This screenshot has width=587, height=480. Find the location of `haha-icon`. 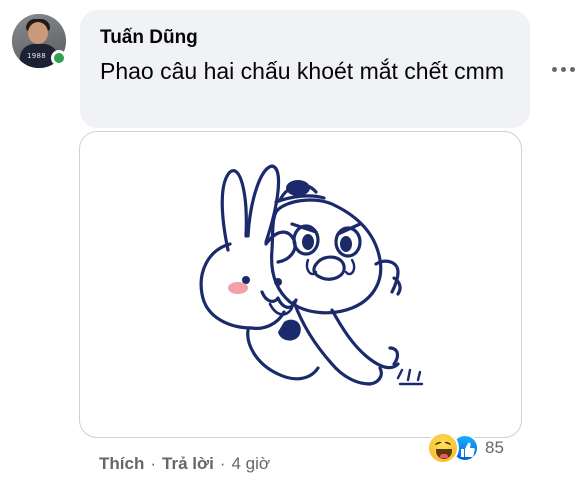

haha-icon is located at coordinates (443, 448).